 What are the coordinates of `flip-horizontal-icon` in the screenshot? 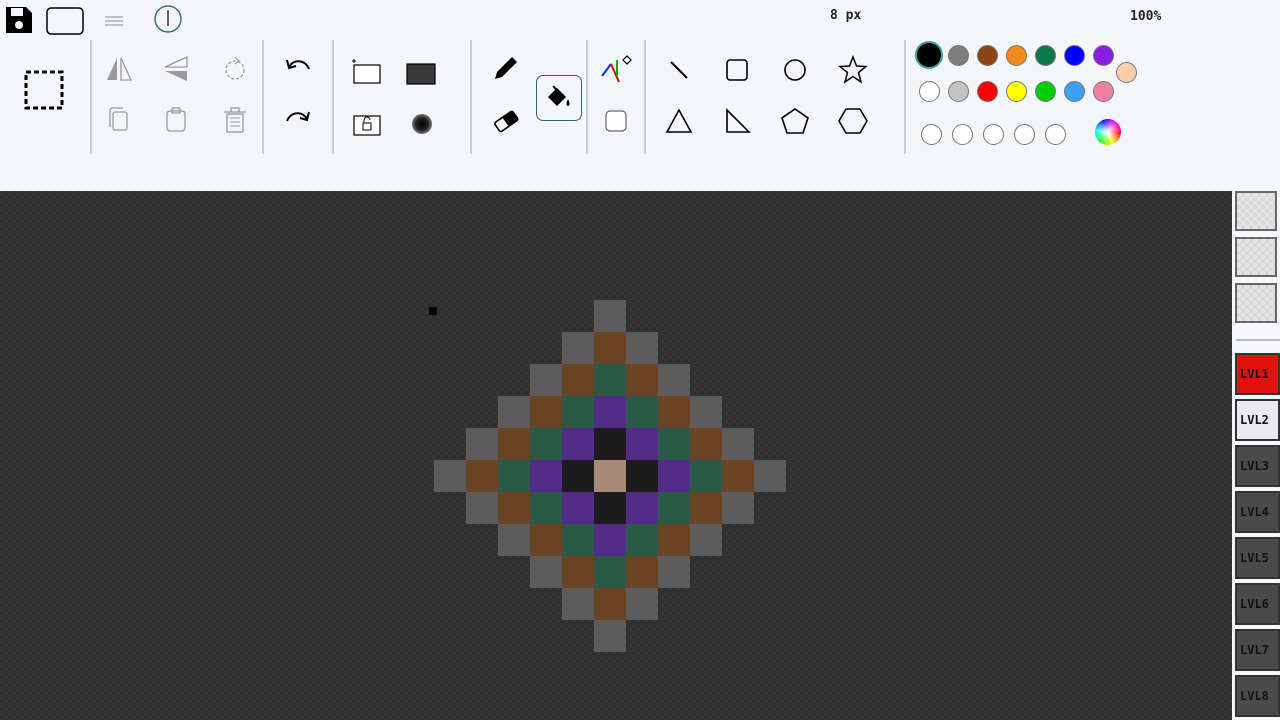 It's located at (119, 69).